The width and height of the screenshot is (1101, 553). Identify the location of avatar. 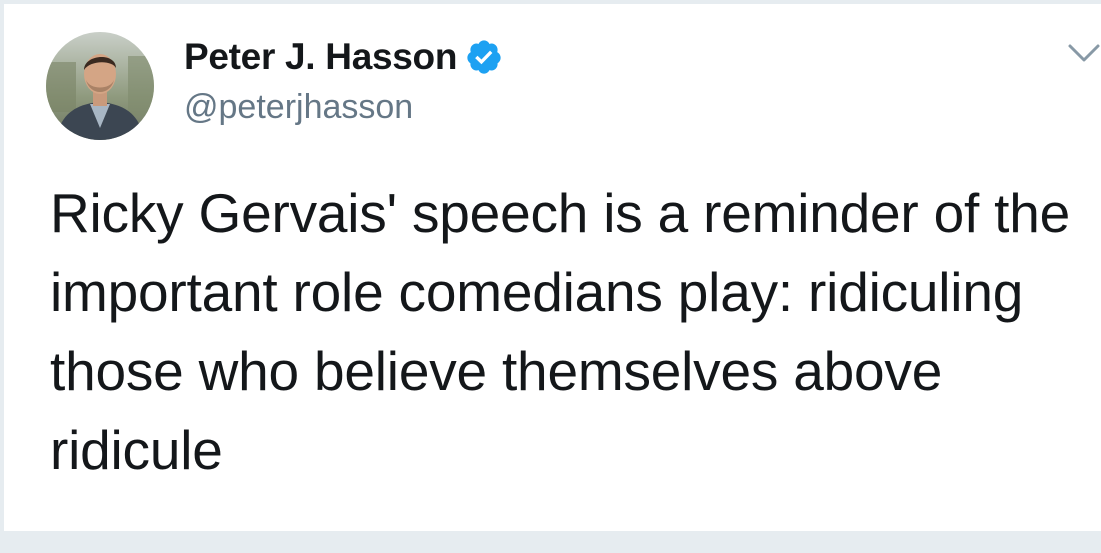
(100, 86).